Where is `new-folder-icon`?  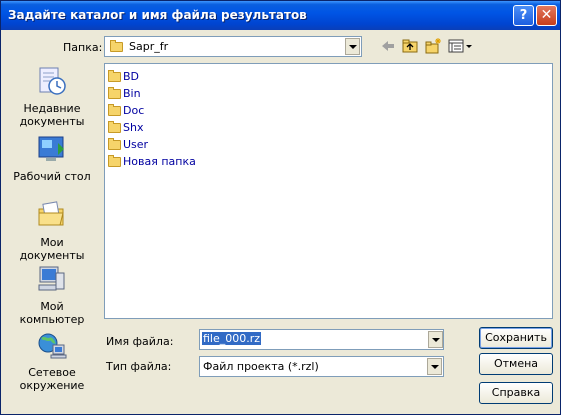 new-folder-icon is located at coordinates (433, 46).